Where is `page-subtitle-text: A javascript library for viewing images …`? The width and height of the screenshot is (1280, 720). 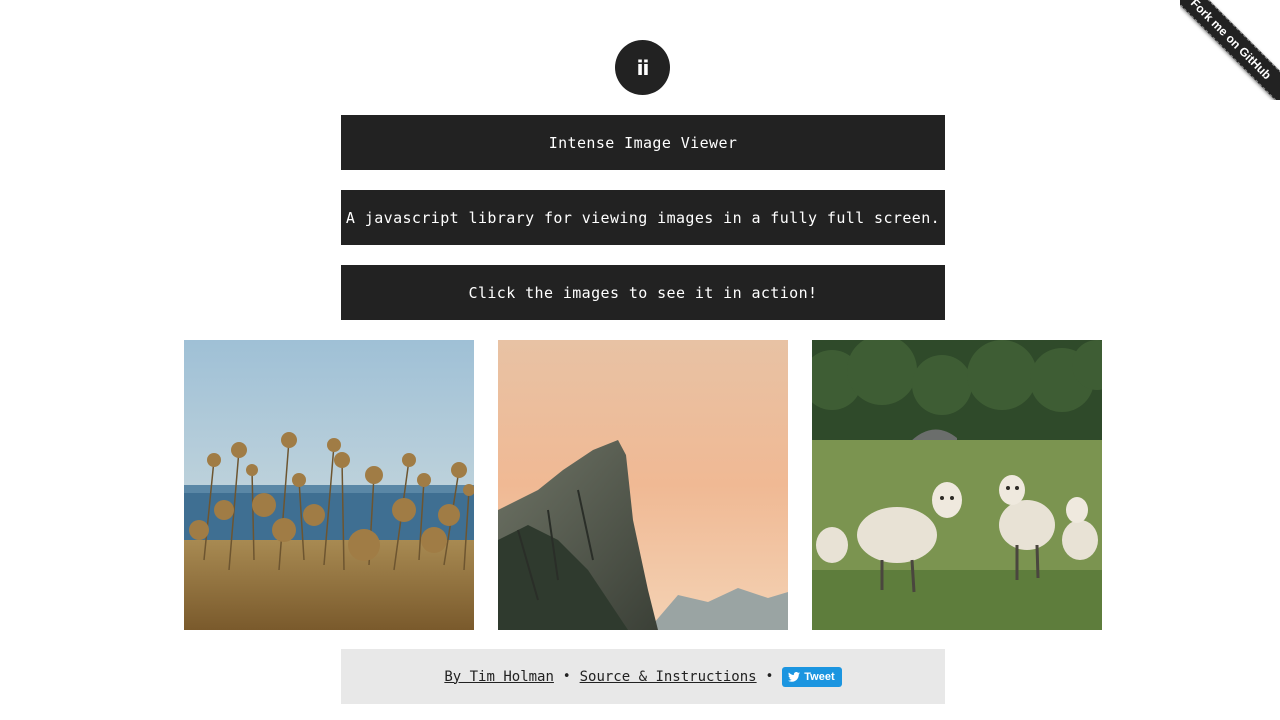
page-subtitle-text: A javascript library for viewing images … is located at coordinates (643, 217).